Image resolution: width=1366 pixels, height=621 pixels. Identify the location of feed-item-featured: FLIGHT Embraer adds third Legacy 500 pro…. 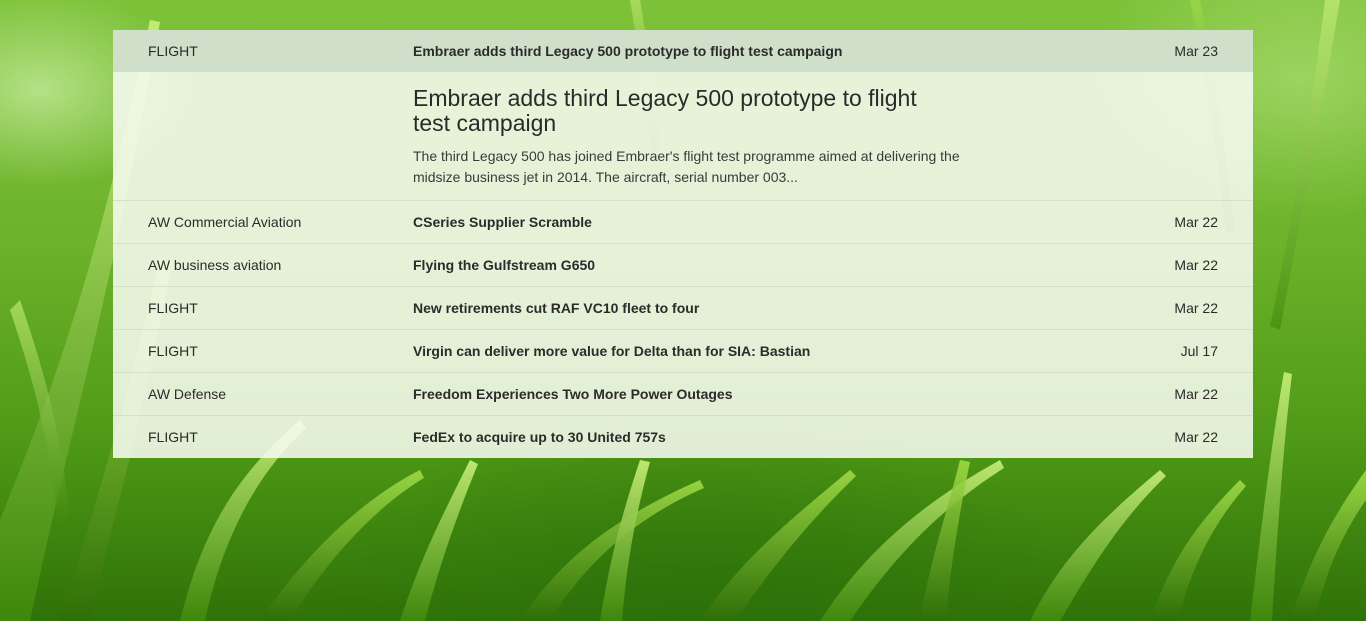
(683, 51).